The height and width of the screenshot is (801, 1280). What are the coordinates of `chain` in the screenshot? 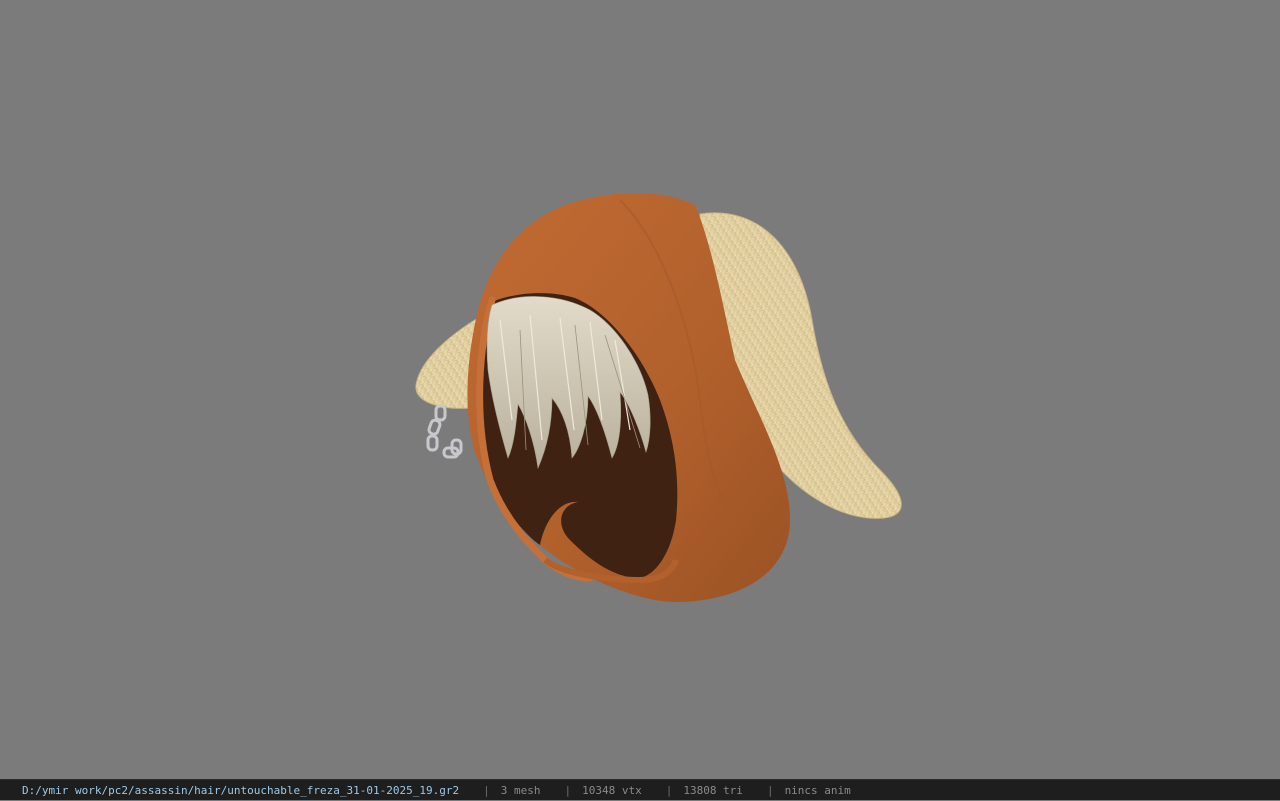 It's located at (444, 431).